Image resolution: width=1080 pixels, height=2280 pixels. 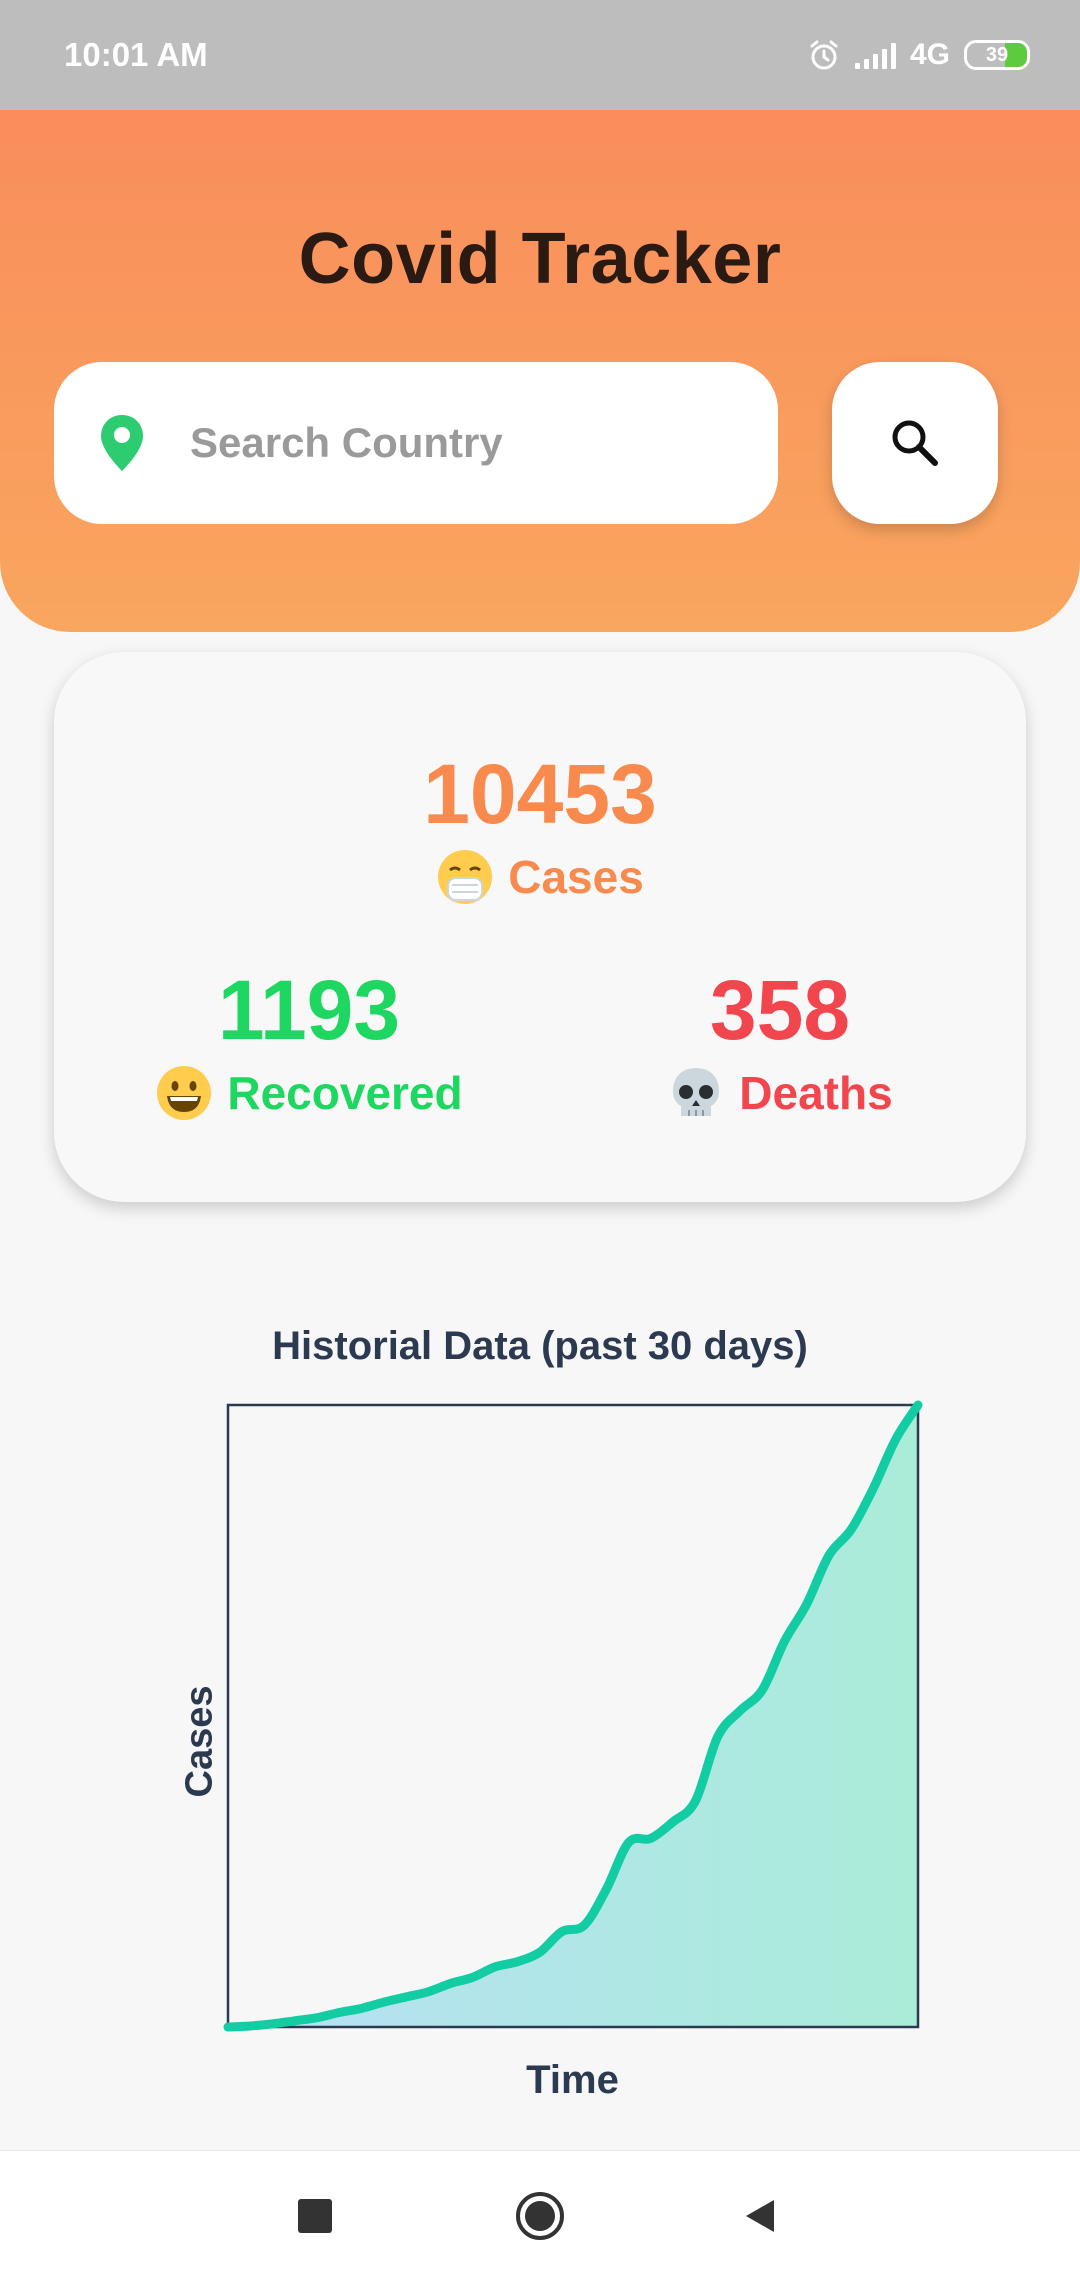 I want to click on cases-count: 10453, so click(x=540, y=794).